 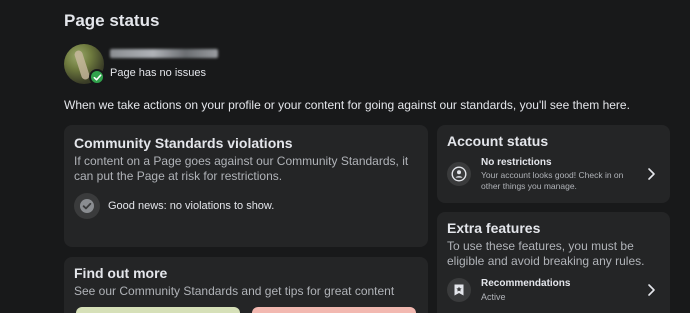 I want to click on recommendations-icon, so click(x=459, y=290).